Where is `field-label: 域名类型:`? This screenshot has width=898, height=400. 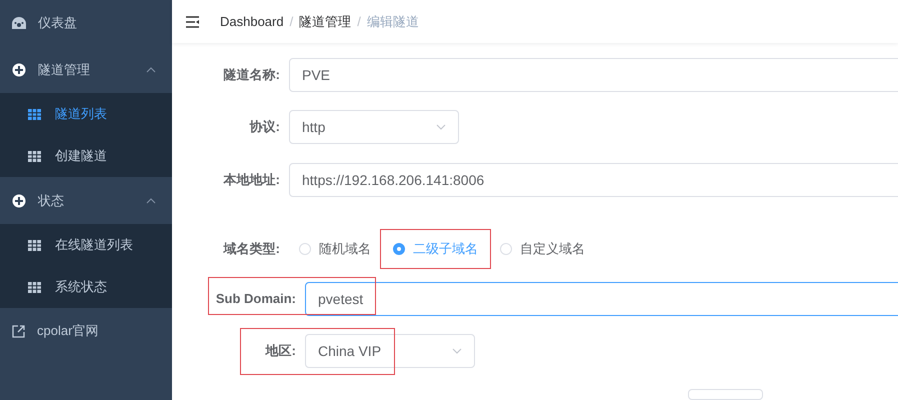 field-label: 域名类型: is located at coordinates (251, 249).